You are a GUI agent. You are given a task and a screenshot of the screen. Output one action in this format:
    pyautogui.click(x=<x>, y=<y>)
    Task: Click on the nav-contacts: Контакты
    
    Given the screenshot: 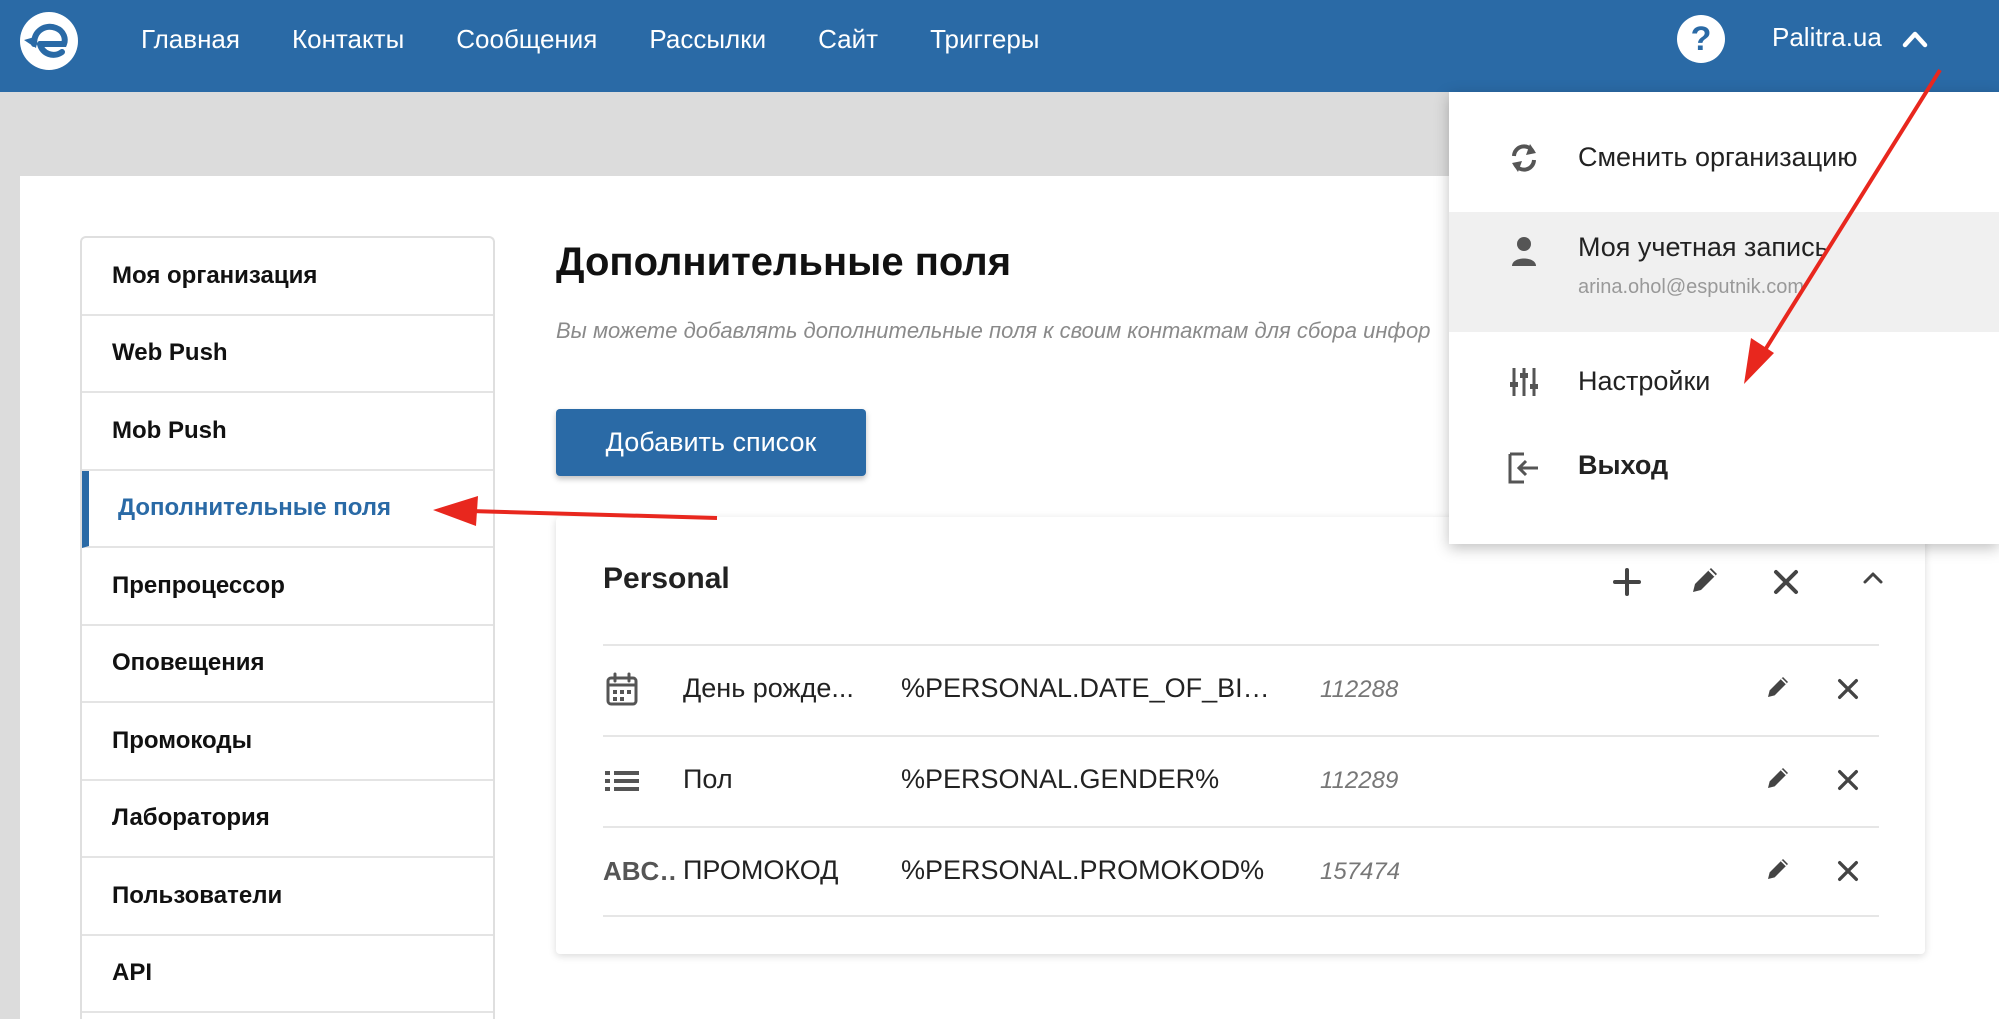 What is the action you would take?
    pyautogui.click(x=348, y=39)
    